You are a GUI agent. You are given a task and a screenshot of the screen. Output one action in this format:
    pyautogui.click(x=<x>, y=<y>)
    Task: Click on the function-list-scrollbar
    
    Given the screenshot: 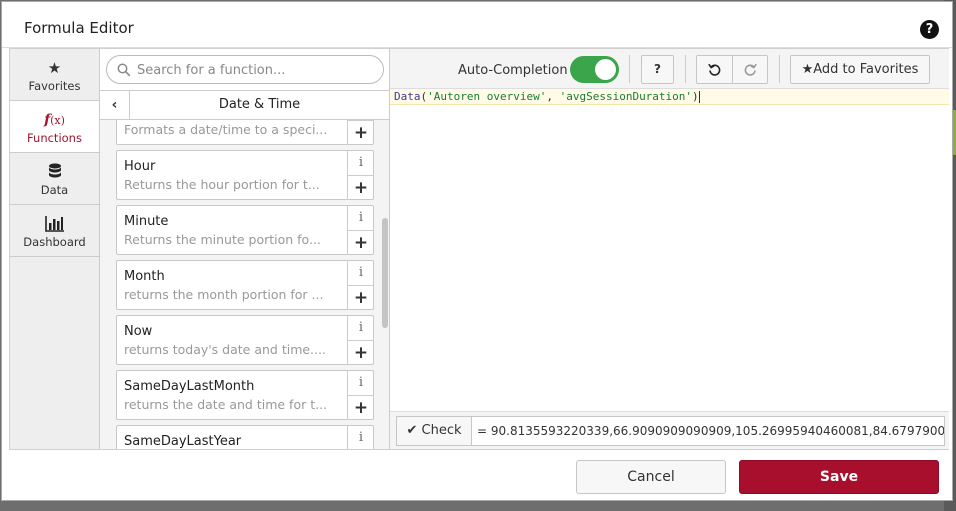 What is the action you would take?
    pyautogui.click(x=385, y=284)
    